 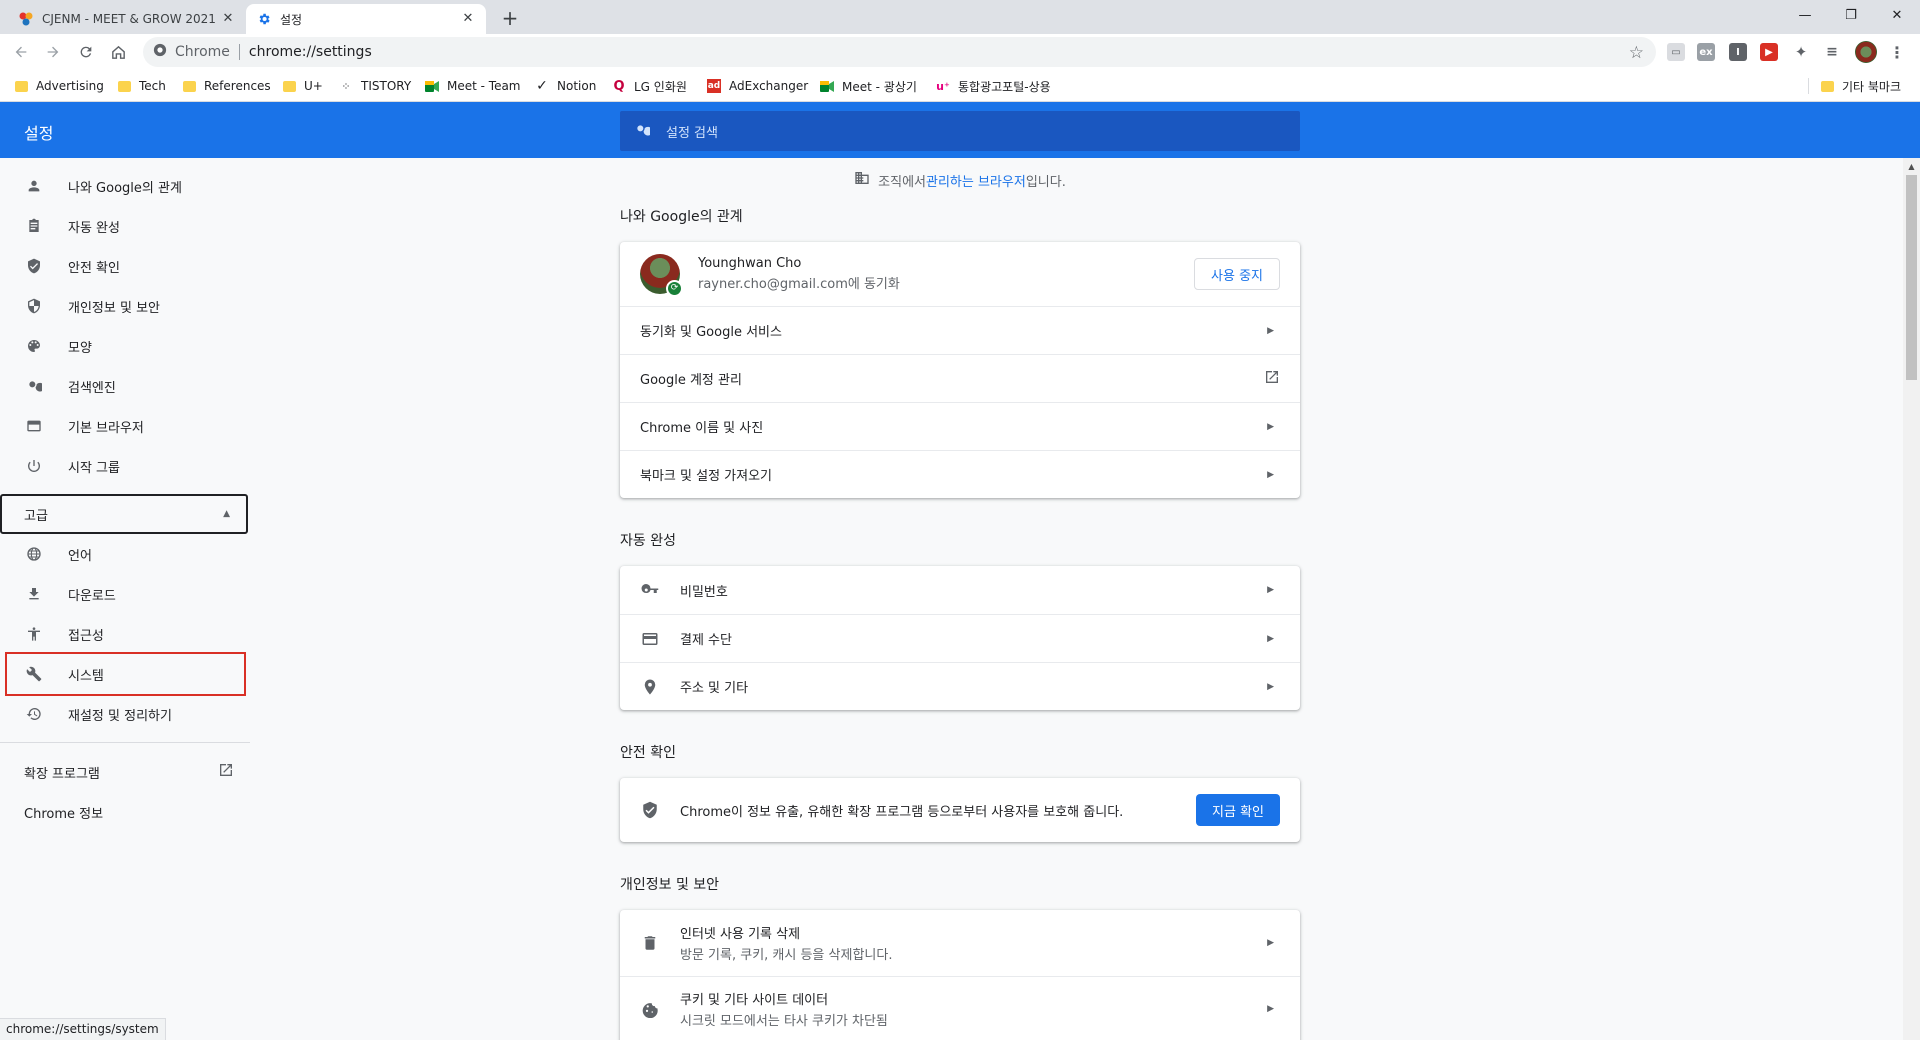 I want to click on other-bookmarks: 기타 북마크, so click(x=1860, y=86).